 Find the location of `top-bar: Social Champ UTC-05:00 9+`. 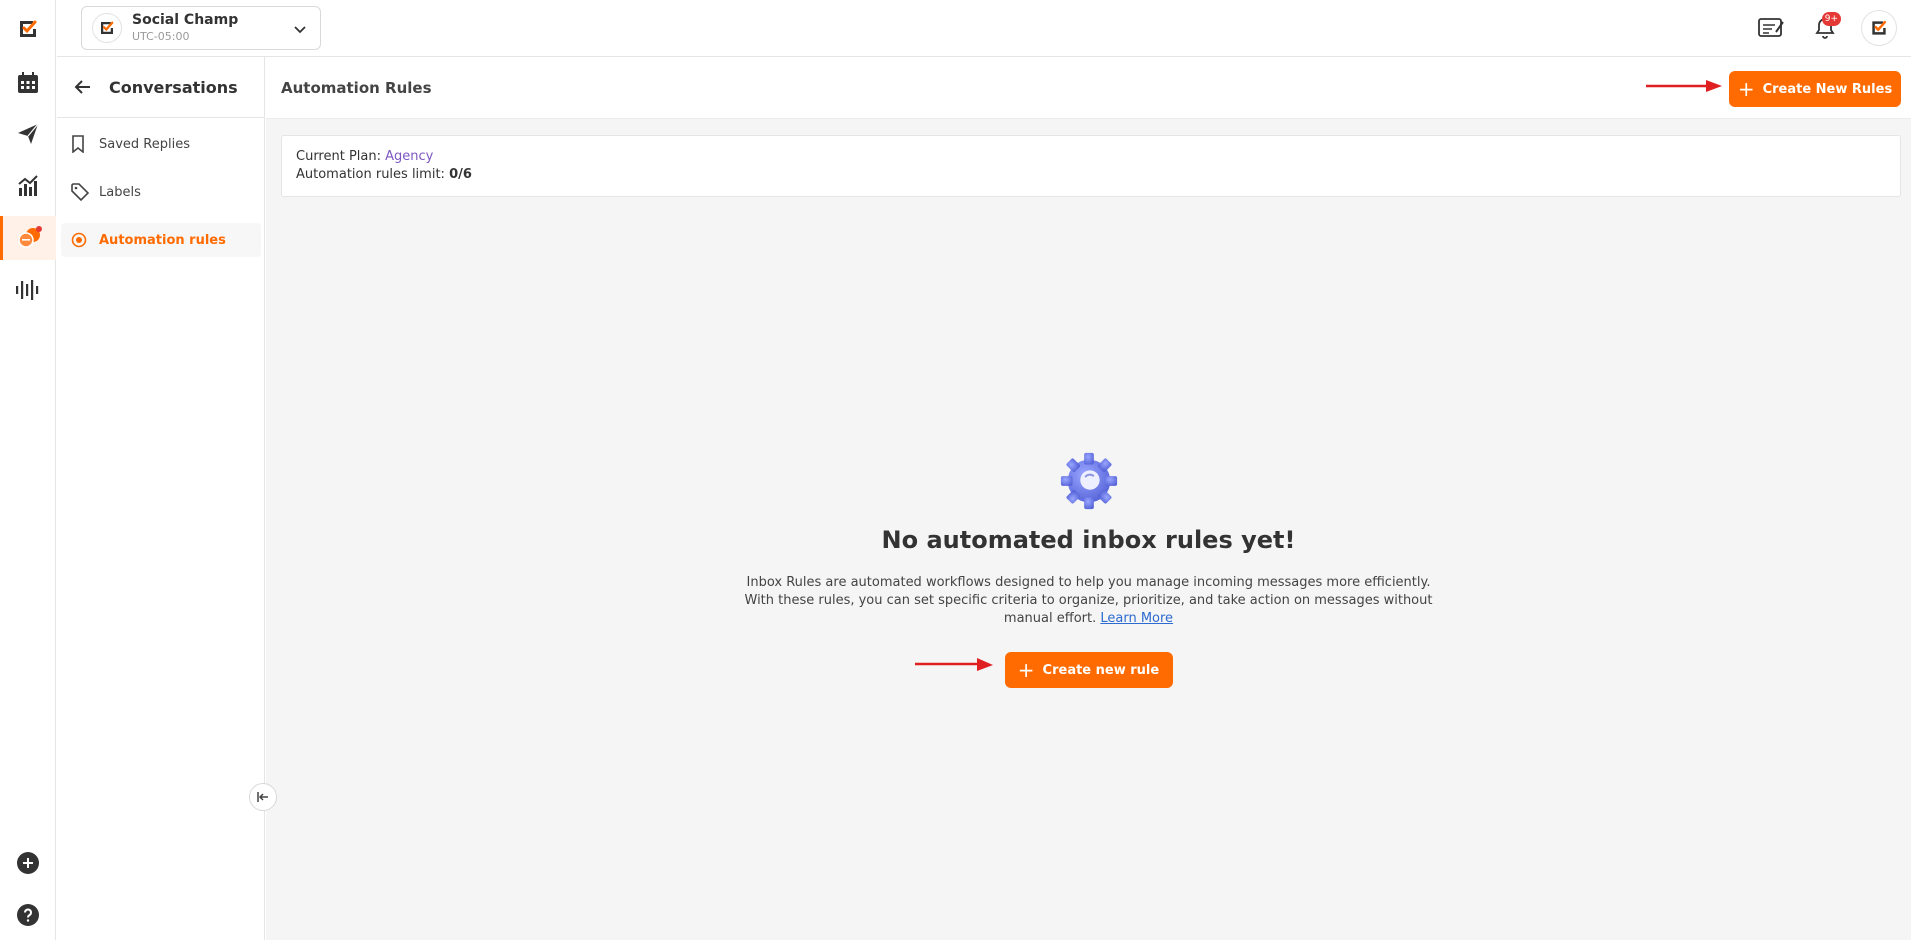

top-bar: Social Champ UTC-05:00 9+ is located at coordinates (984, 28).